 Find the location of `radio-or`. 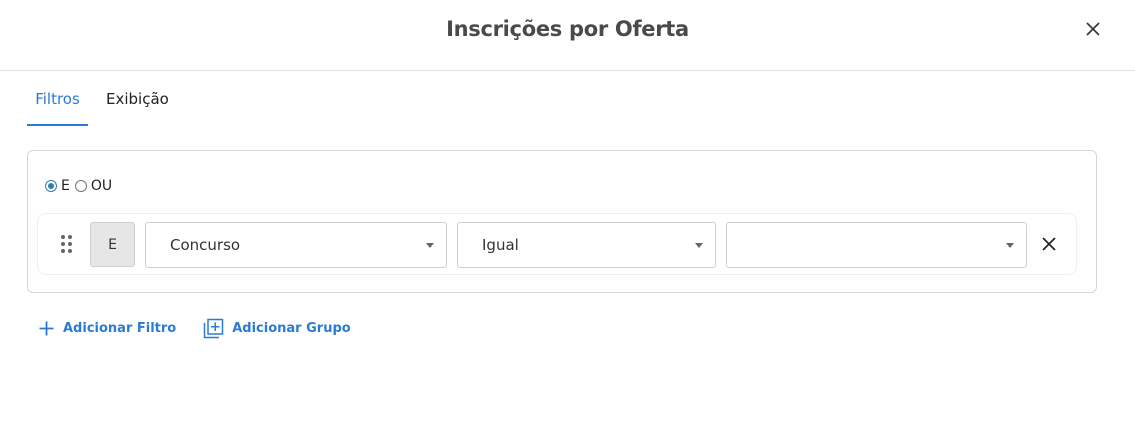

radio-or is located at coordinates (80, 186).